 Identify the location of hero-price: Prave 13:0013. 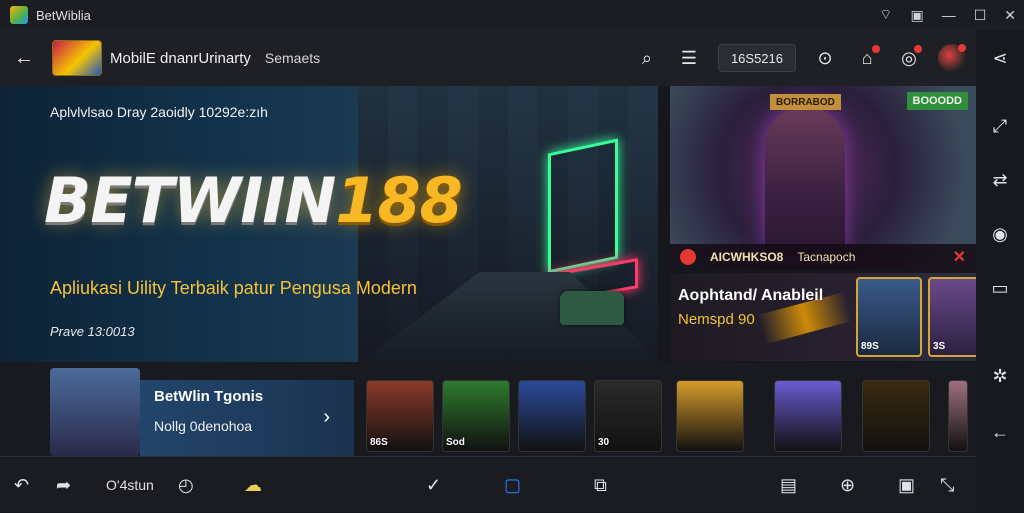
(92, 331).